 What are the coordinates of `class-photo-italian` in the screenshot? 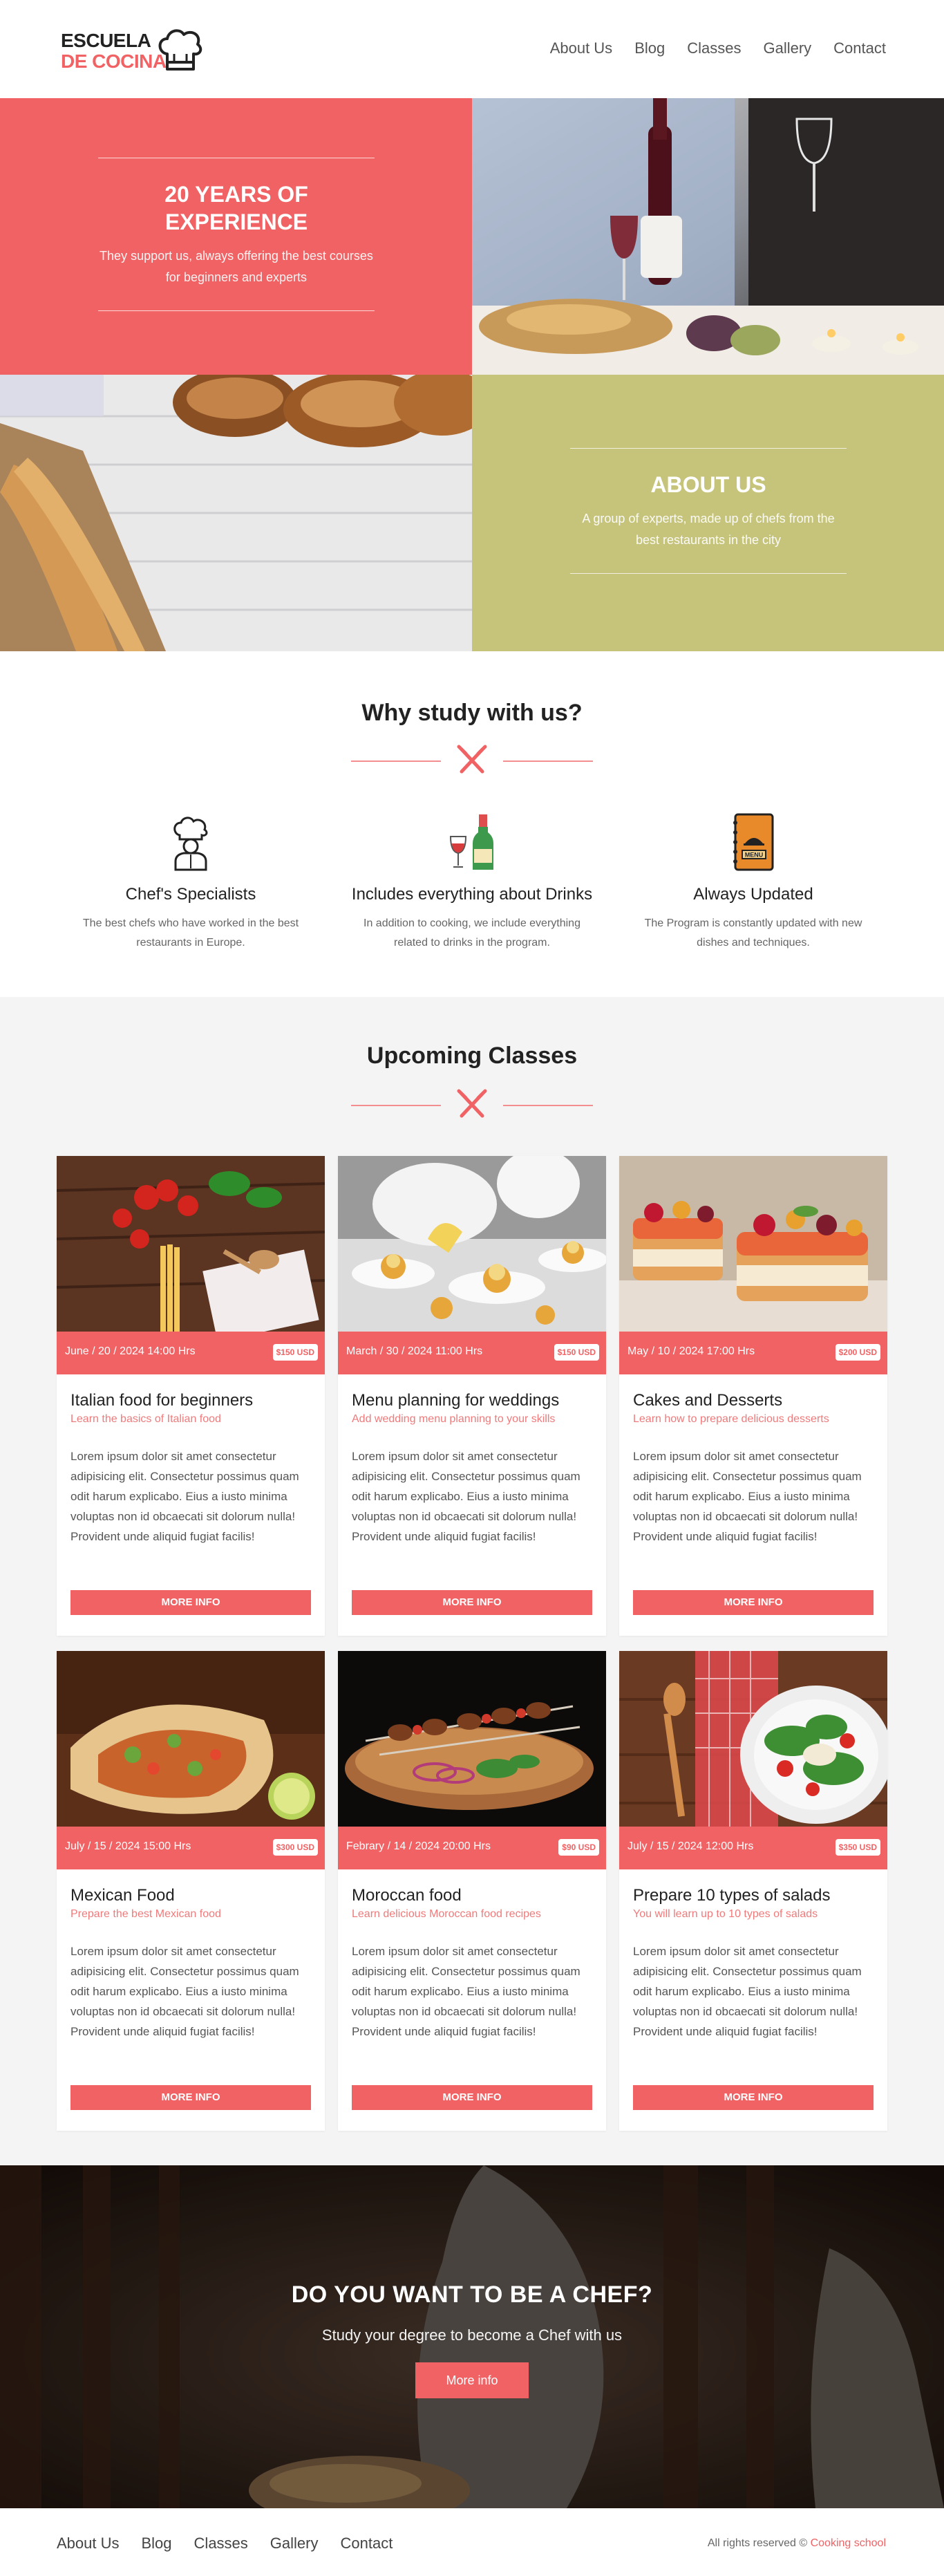 It's located at (191, 1244).